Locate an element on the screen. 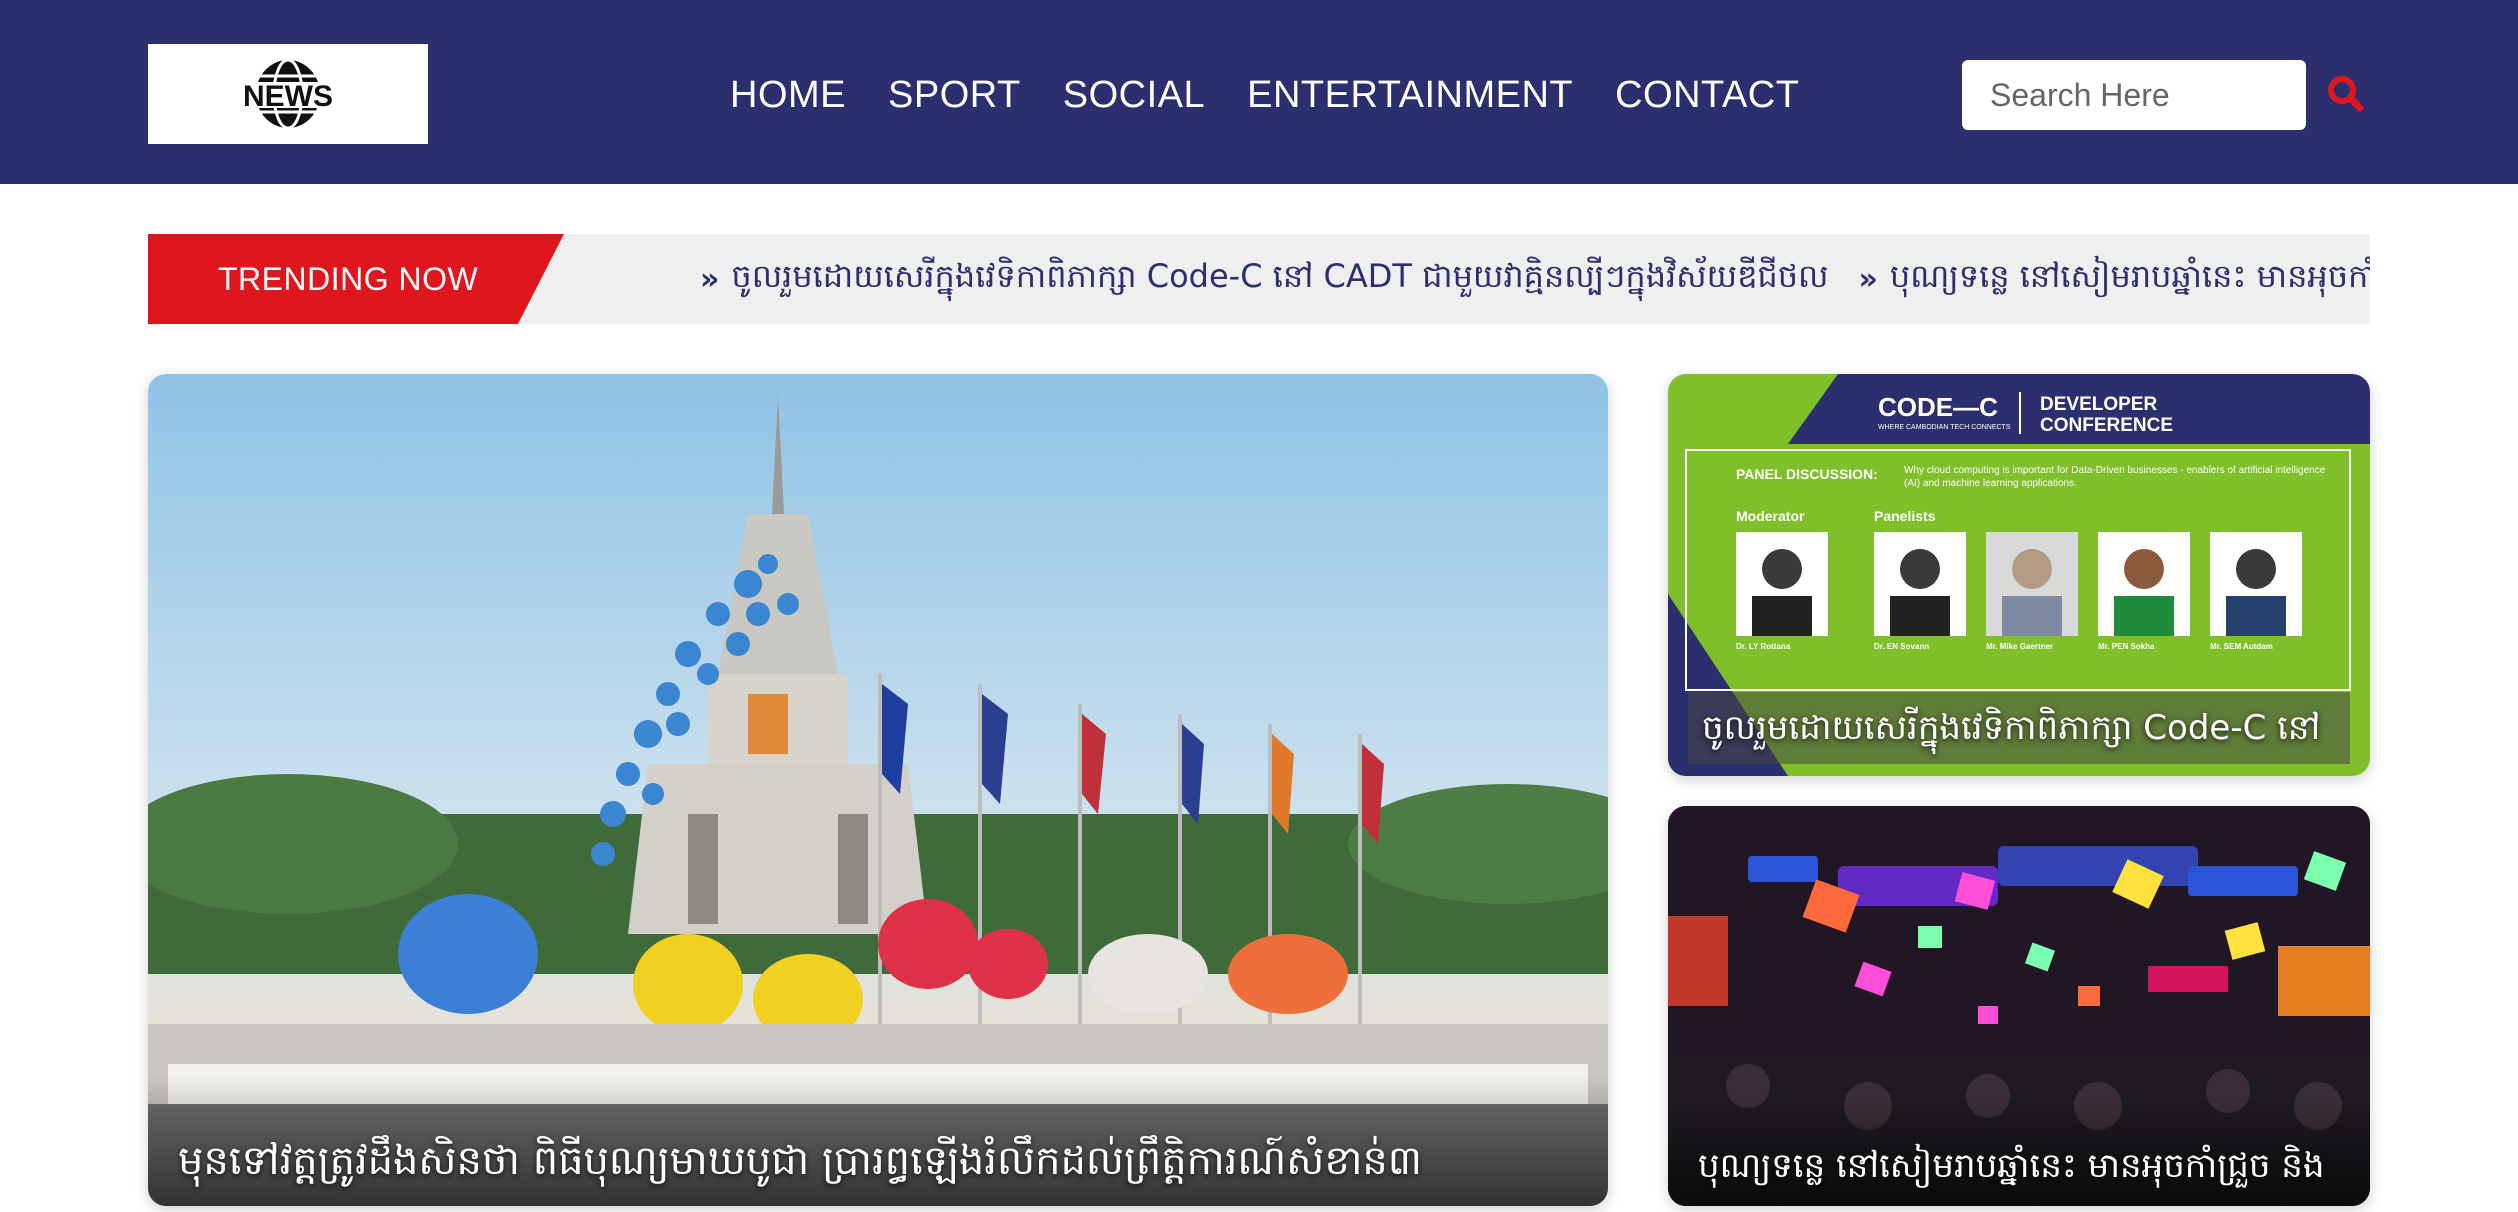 The height and width of the screenshot is (1212, 2518). poster-tagline: WHERE CAMBODIAN TECH CONNECTS is located at coordinates (1944, 427).